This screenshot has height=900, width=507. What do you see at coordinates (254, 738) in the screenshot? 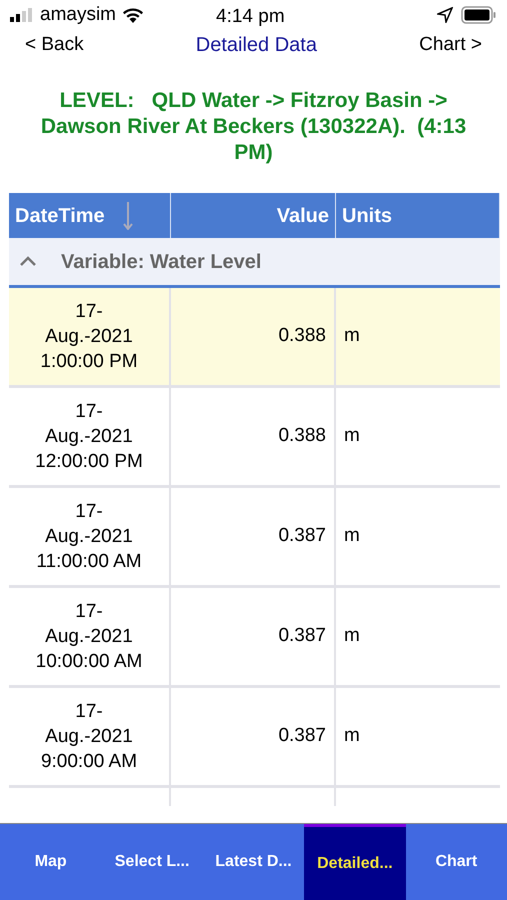
I see `table-row: 17- Aug.-2021 9:00:00 AM 0.387 m` at bounding box center [254, 738].